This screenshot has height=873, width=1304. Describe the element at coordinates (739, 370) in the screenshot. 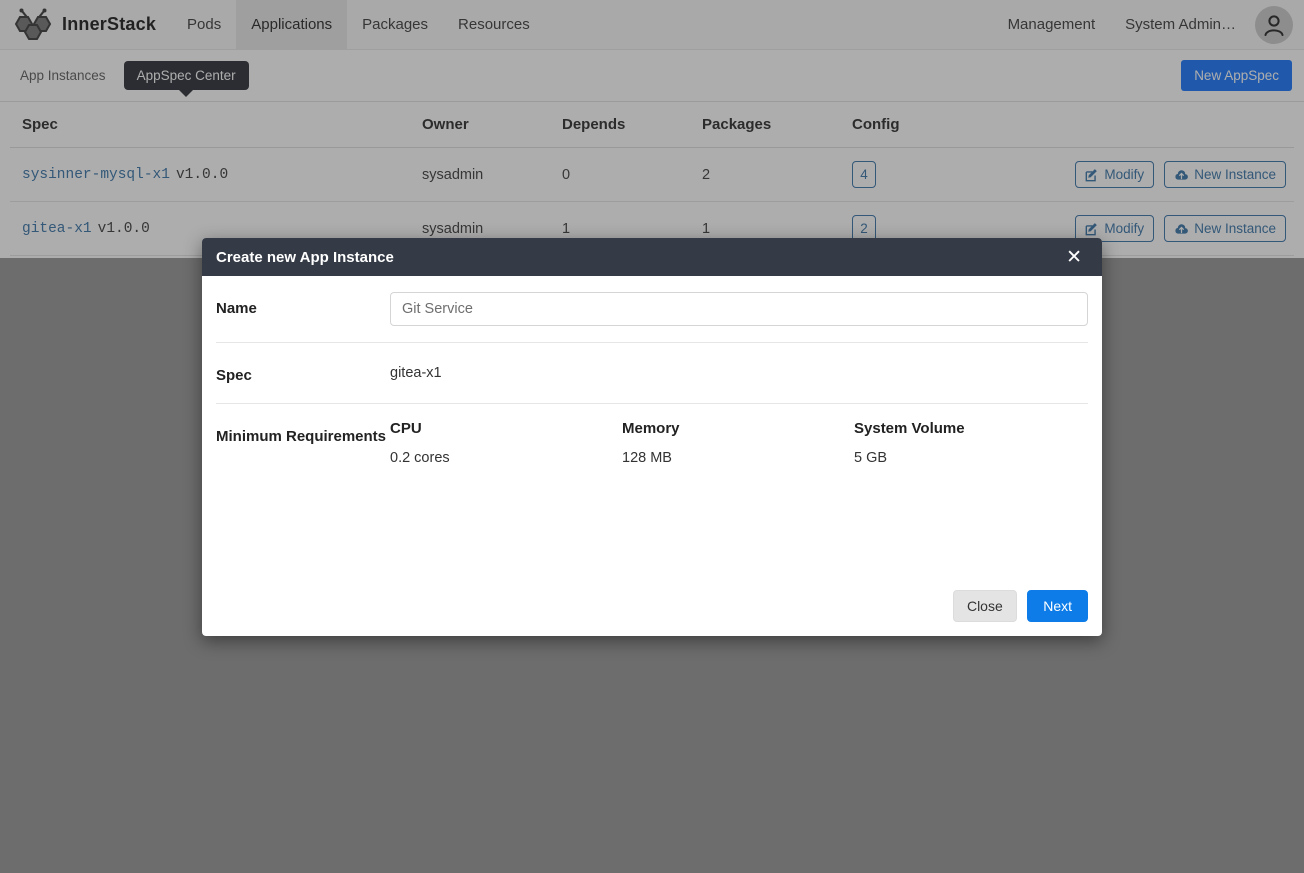

I see `spec-control: gitea-x1` at that location.